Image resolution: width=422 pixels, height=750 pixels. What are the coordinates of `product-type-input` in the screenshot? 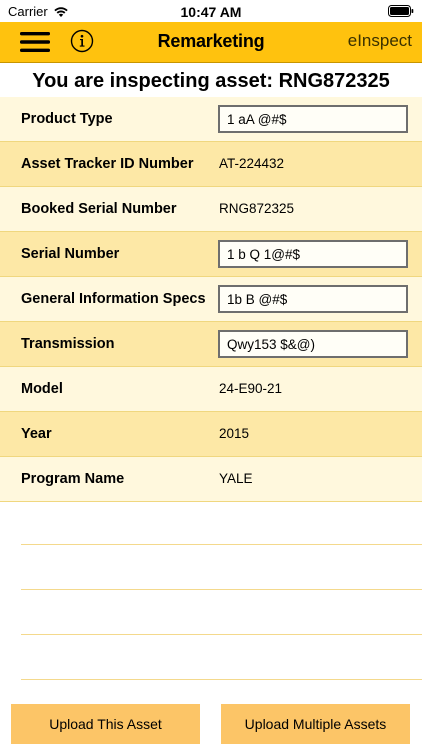 It's located at (313, 119).